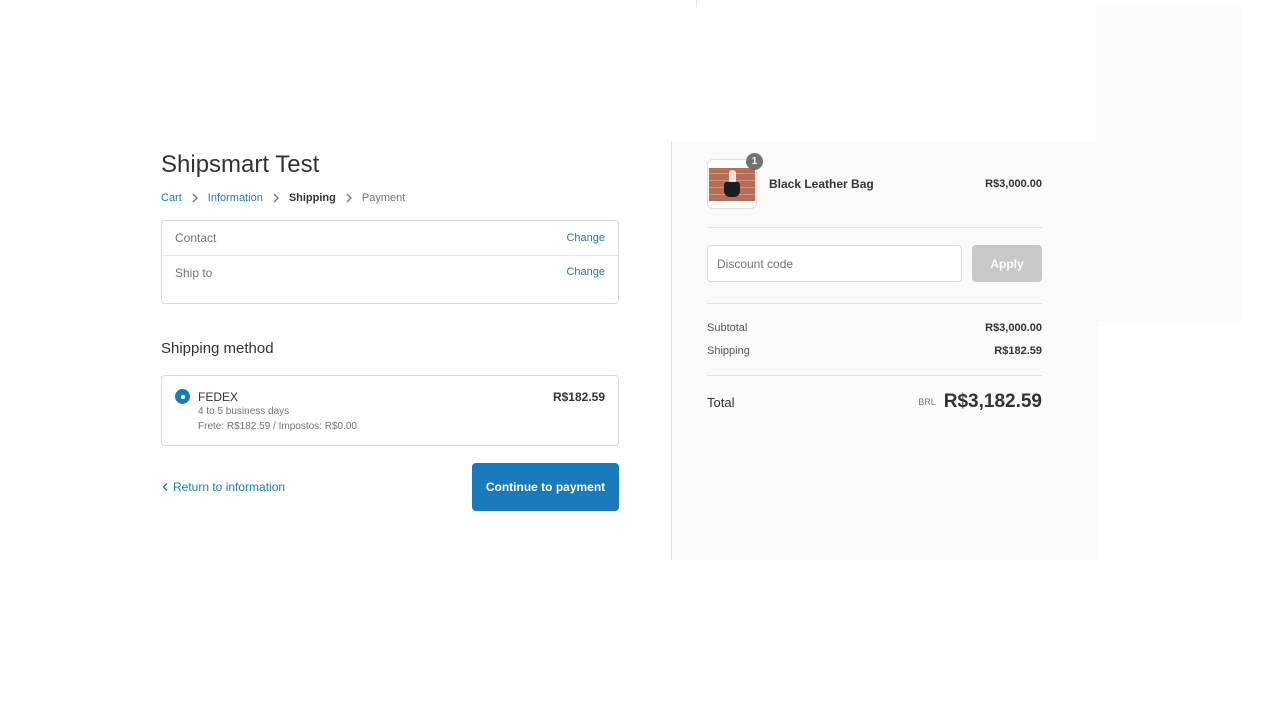 This screenshot has width=1280, height=720. What do you see at coordinates (240, 164) in the screenshot?
I see `shop-title: Shipsmart Test` at bounding box center [240, 164].